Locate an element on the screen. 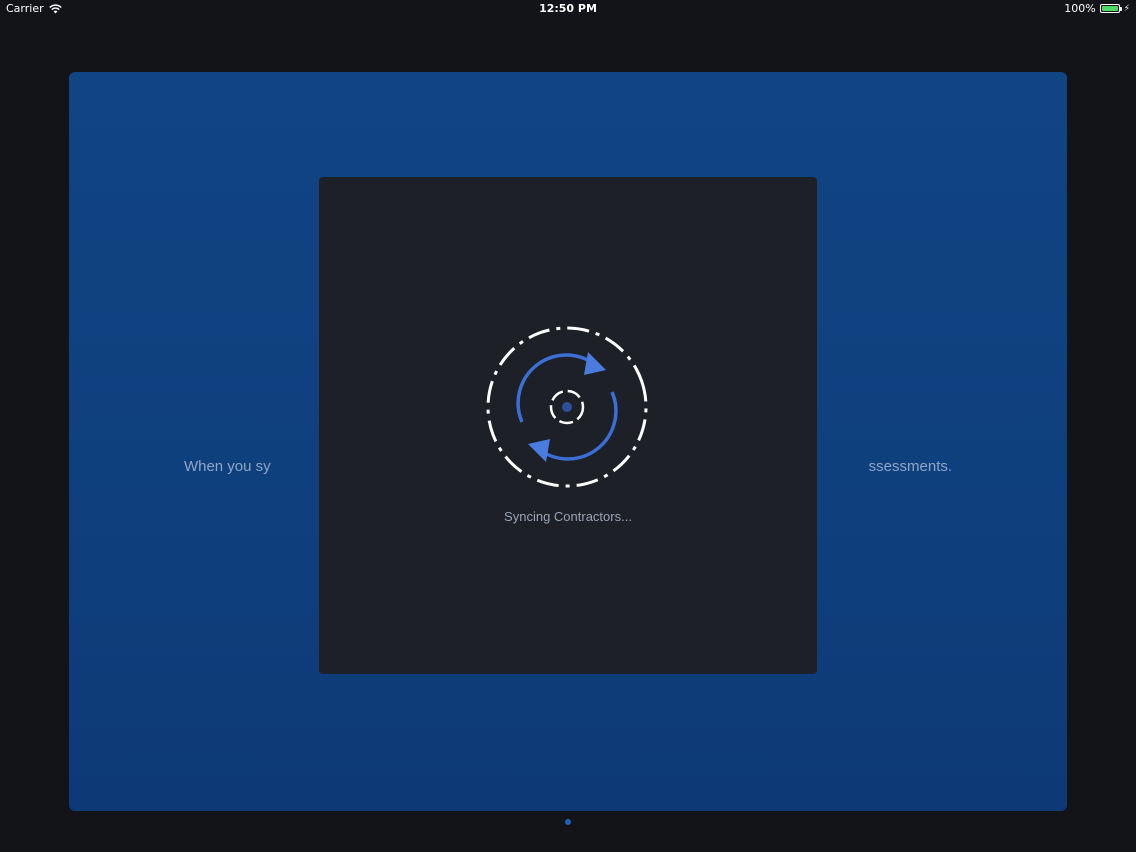 The height and width of the screenshot is (852, 1136). status-time: 12:50 PM is located at coordinates (568, 8).